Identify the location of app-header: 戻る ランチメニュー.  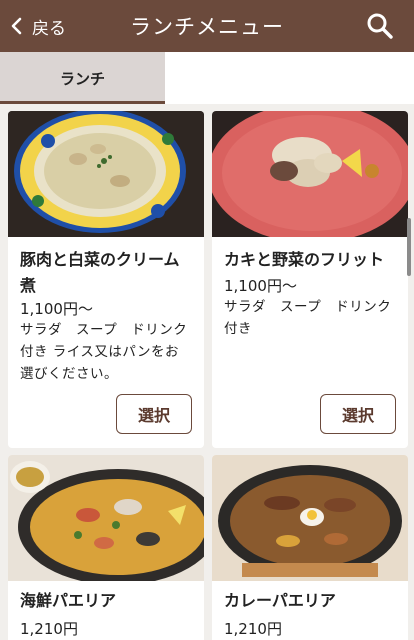
(207, 26).